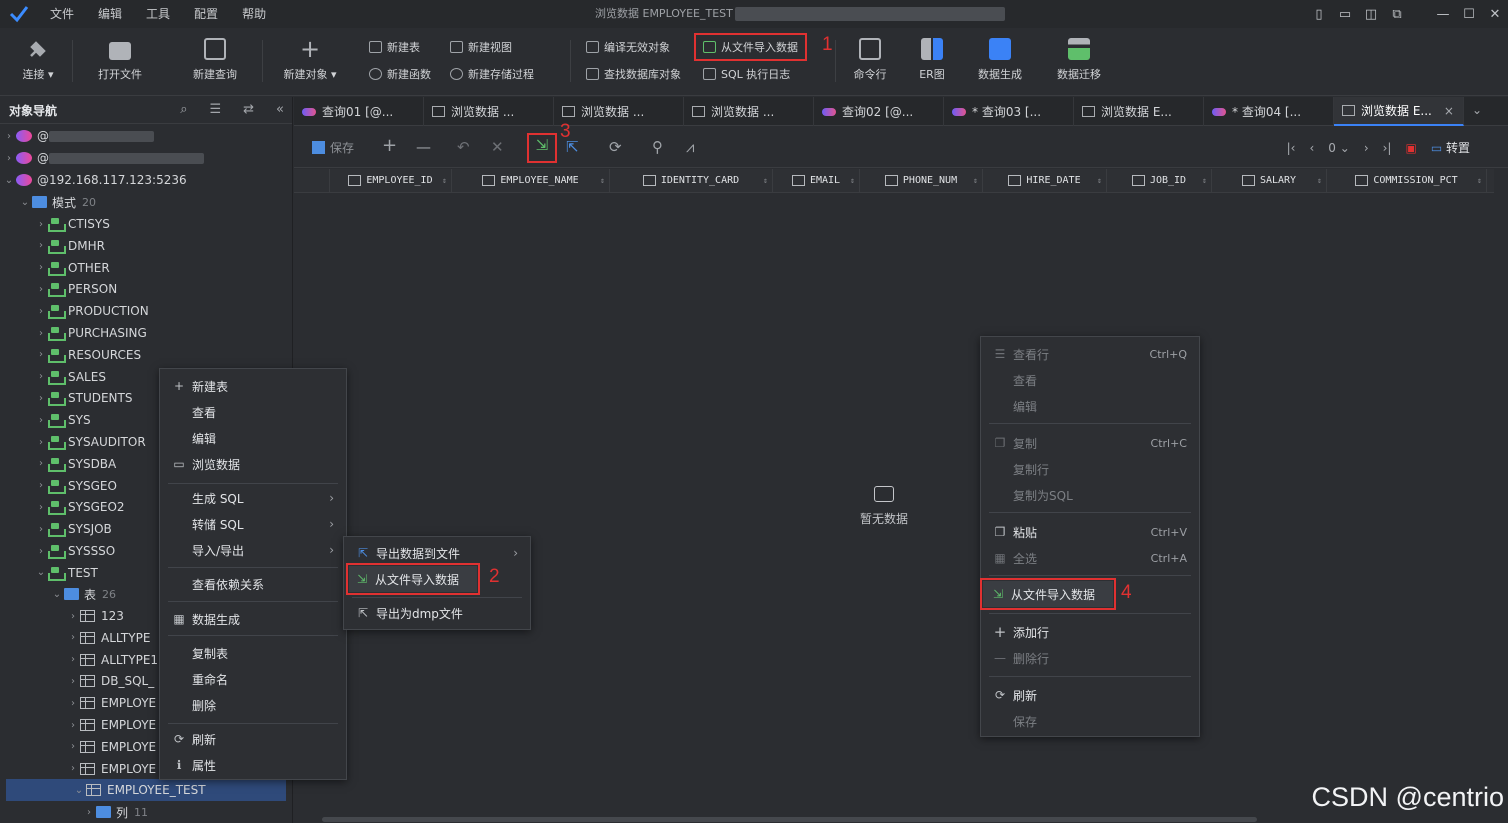  I want to click on data-migration-button: 数据迁移, so click(1079, 60).